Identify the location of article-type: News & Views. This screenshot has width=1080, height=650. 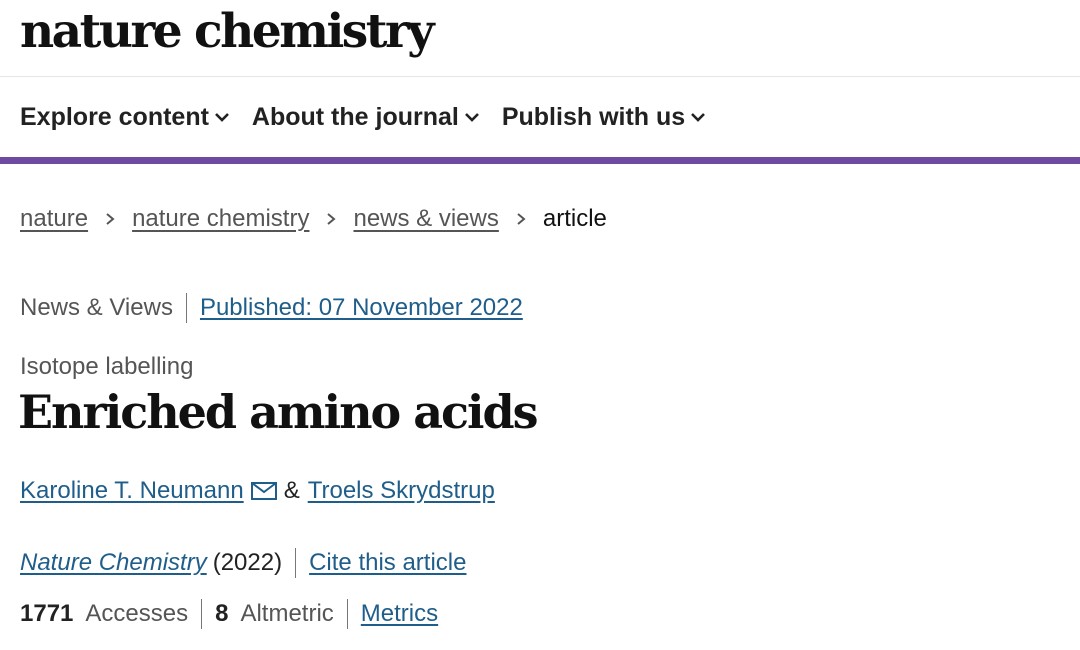
(96, 307).